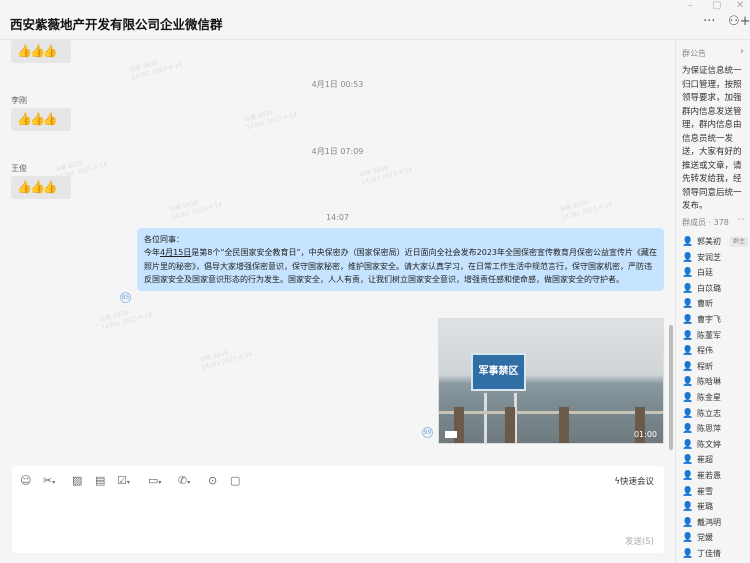  Describe the element at coordinates (709, 335) in the screenshot. I see `member-name: 陈董军` at that location.